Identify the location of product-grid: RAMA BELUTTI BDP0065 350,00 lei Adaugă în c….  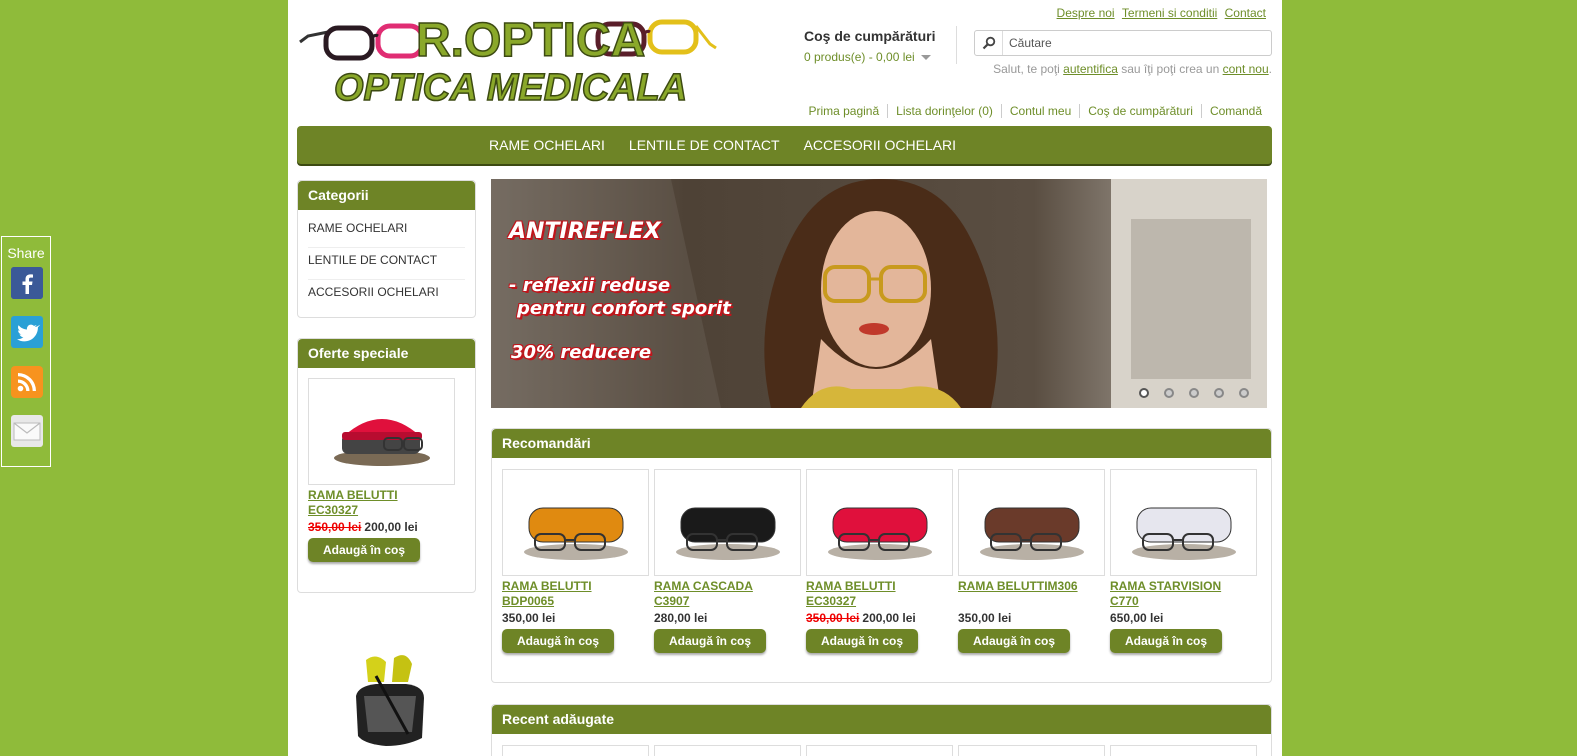
(881, 555).